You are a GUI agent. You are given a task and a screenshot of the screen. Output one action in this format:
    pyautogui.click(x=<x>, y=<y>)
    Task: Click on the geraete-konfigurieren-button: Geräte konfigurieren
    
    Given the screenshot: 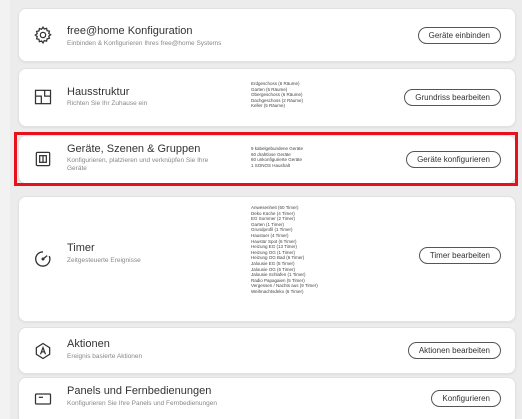 What is the action you would take?
    pyautogui.click(x=453, y=159)
    